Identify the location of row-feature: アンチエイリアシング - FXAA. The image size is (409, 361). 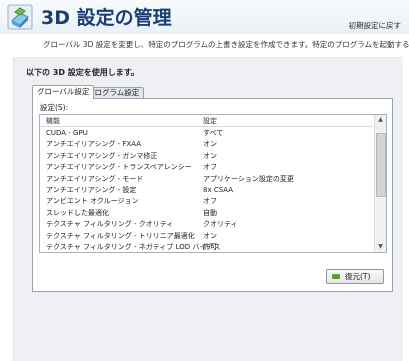
(94, 144).